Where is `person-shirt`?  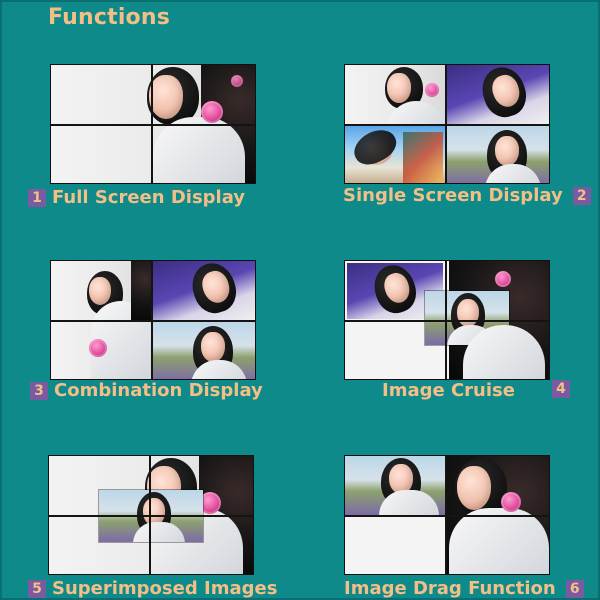
person-shirt is located at coordinates (199, 150).